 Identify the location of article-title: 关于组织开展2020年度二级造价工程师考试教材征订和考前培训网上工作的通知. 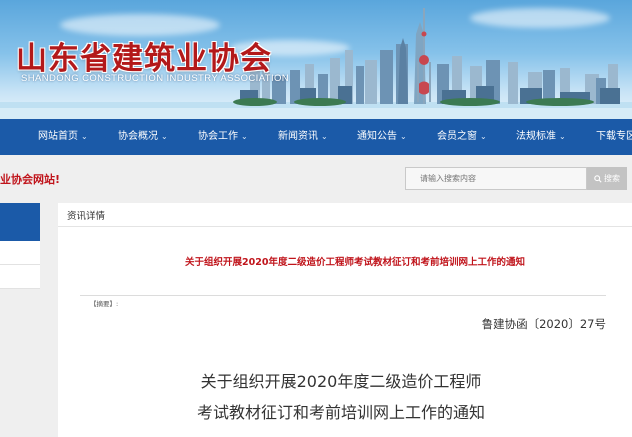
(355, 262).